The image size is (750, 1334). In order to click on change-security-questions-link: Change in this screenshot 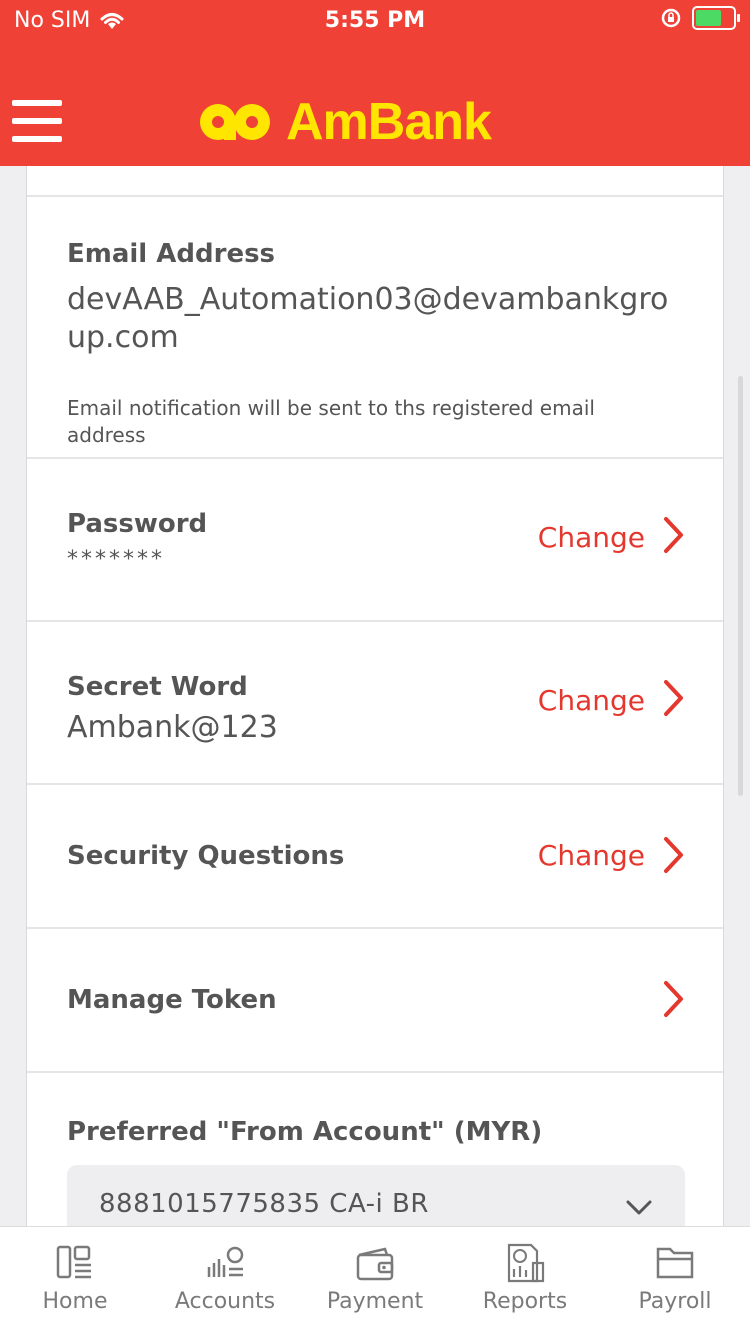, I will do `click(591, 855)`.